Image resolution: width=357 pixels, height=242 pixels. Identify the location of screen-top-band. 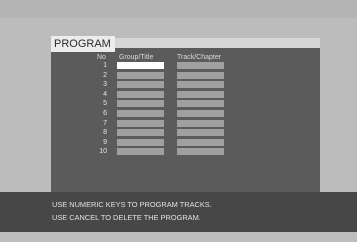
(178, 9).